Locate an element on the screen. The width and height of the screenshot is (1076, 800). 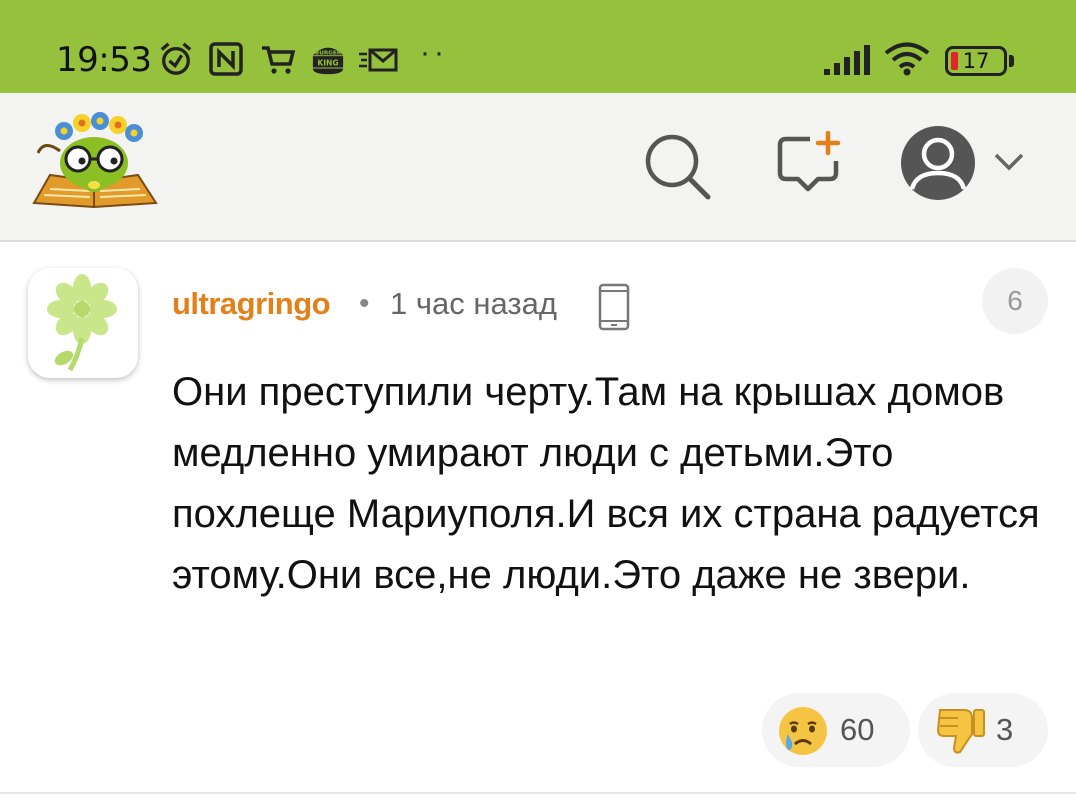
battery-tip is located at coordinates (1011, 61).